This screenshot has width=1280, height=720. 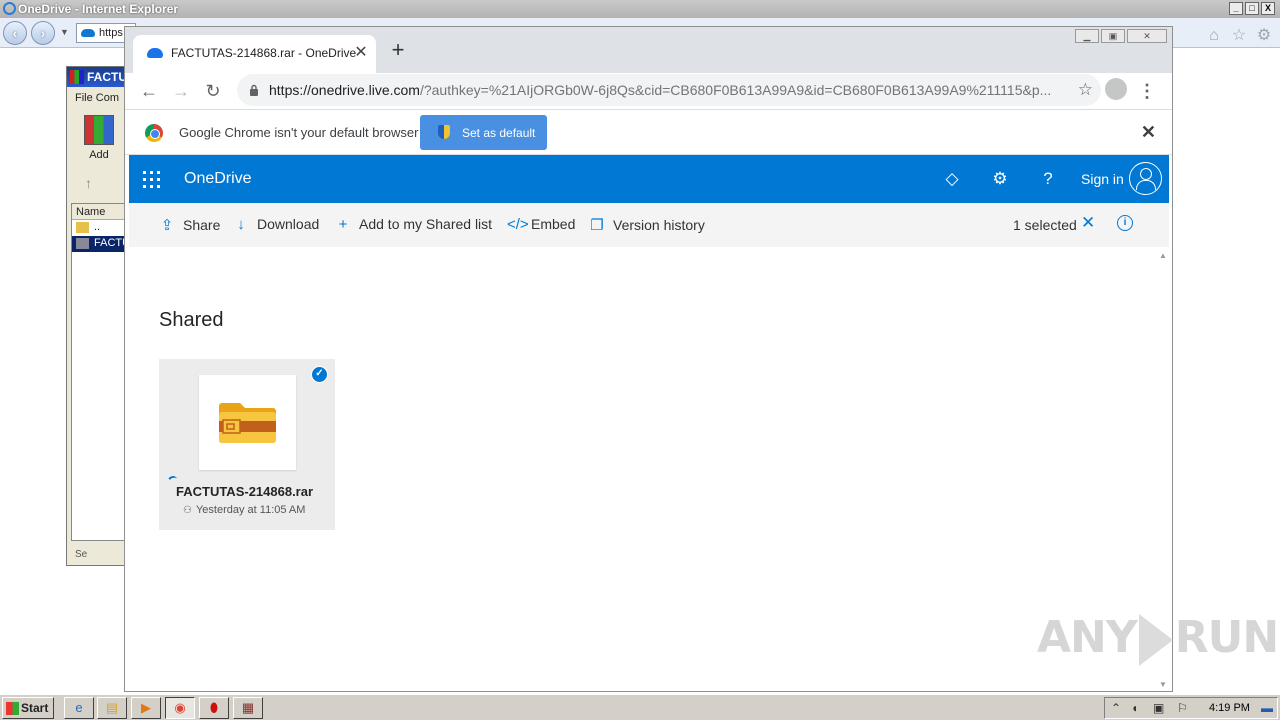 What do you see at coordinates (81, 554) in the screenshot?
I see `winrar-status-bar: Se` at bounding box center [81, 554].